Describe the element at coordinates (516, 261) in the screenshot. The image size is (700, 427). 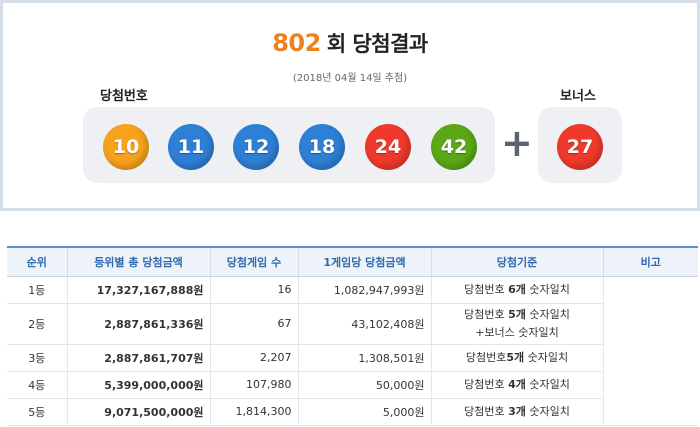
I see `header-criteria: 당첨기준` at that location.